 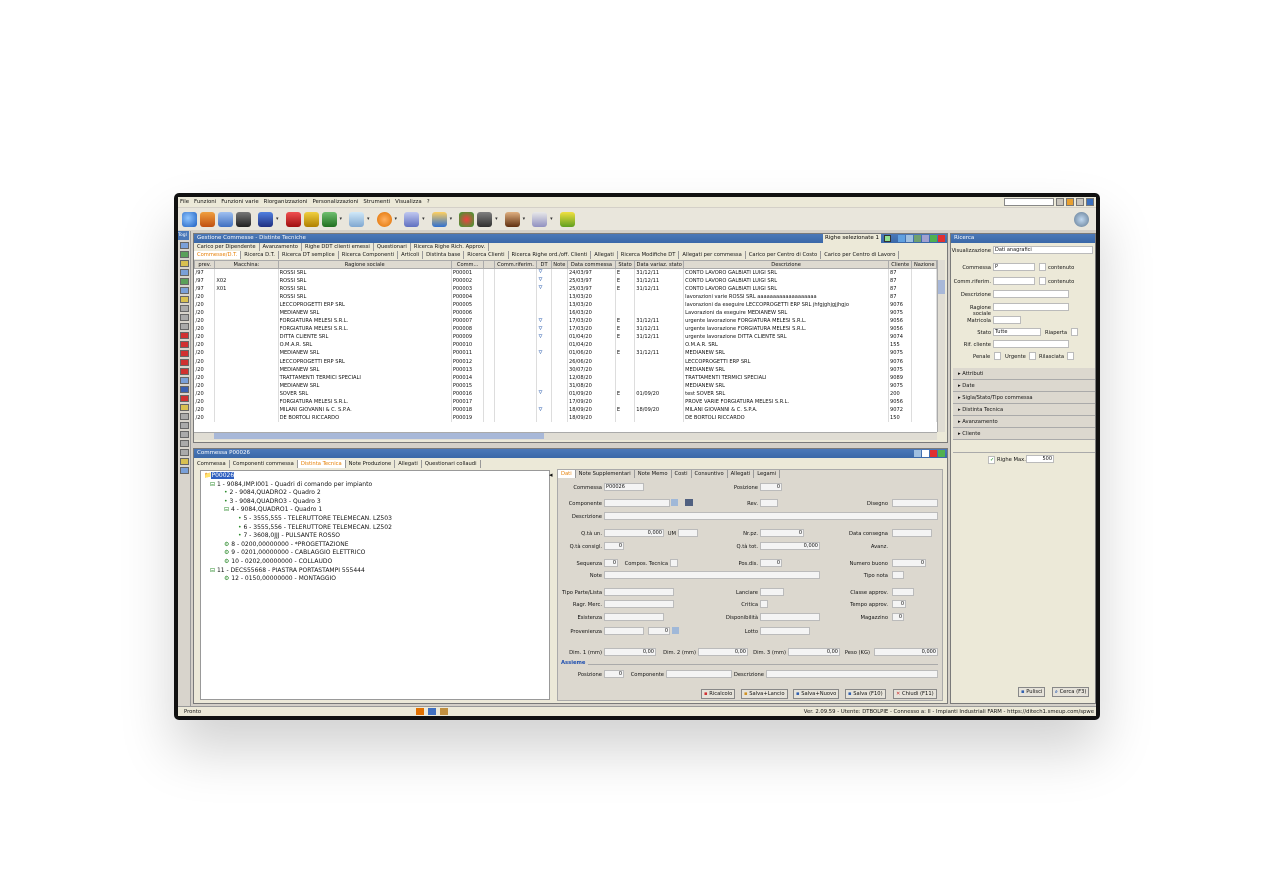 I want to click on menu-item: Strumenti, so click(x=376, y=202).